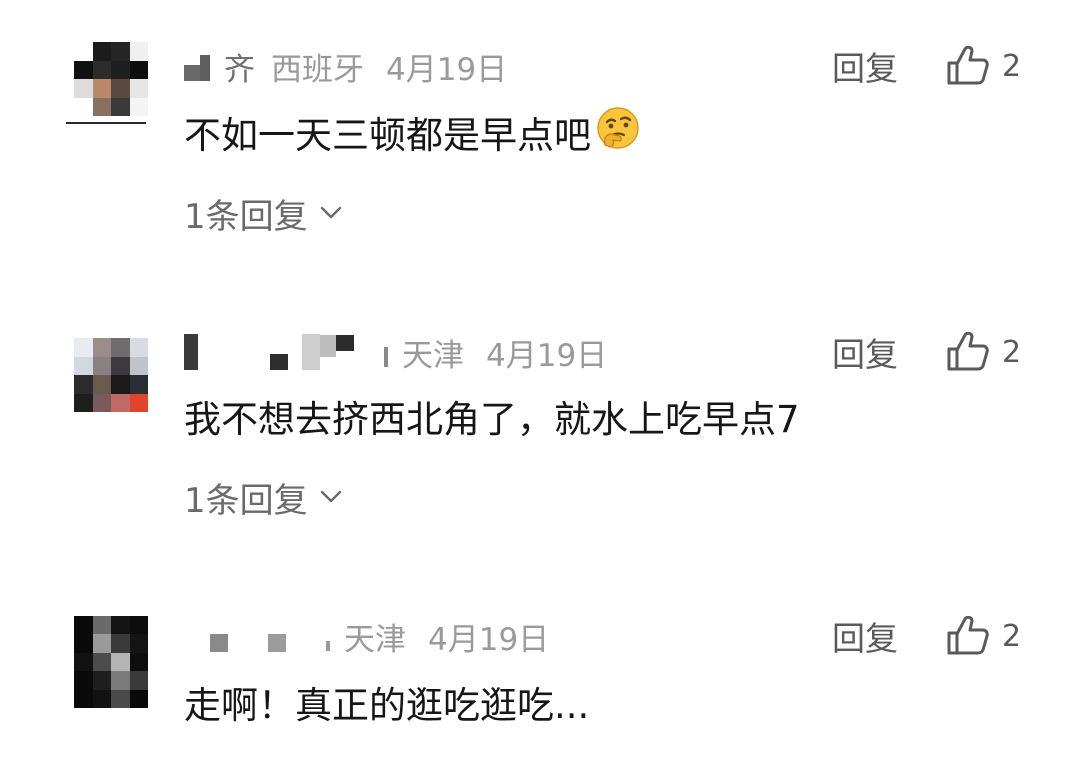 This screenshot has height=757, width=1080. Describe the element at coordinates (239, 66) in the screenshot. I see `username-tail: 齐` at that location.